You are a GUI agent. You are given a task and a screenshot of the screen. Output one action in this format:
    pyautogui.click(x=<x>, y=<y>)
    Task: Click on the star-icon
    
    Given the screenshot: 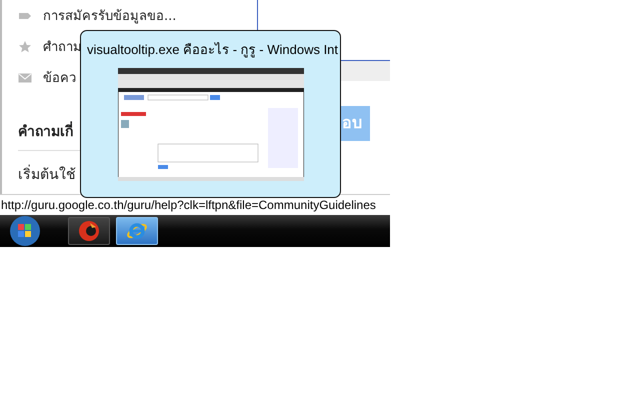 What is the action you would take?
    pyautogui.click(x=25, y=47)
    